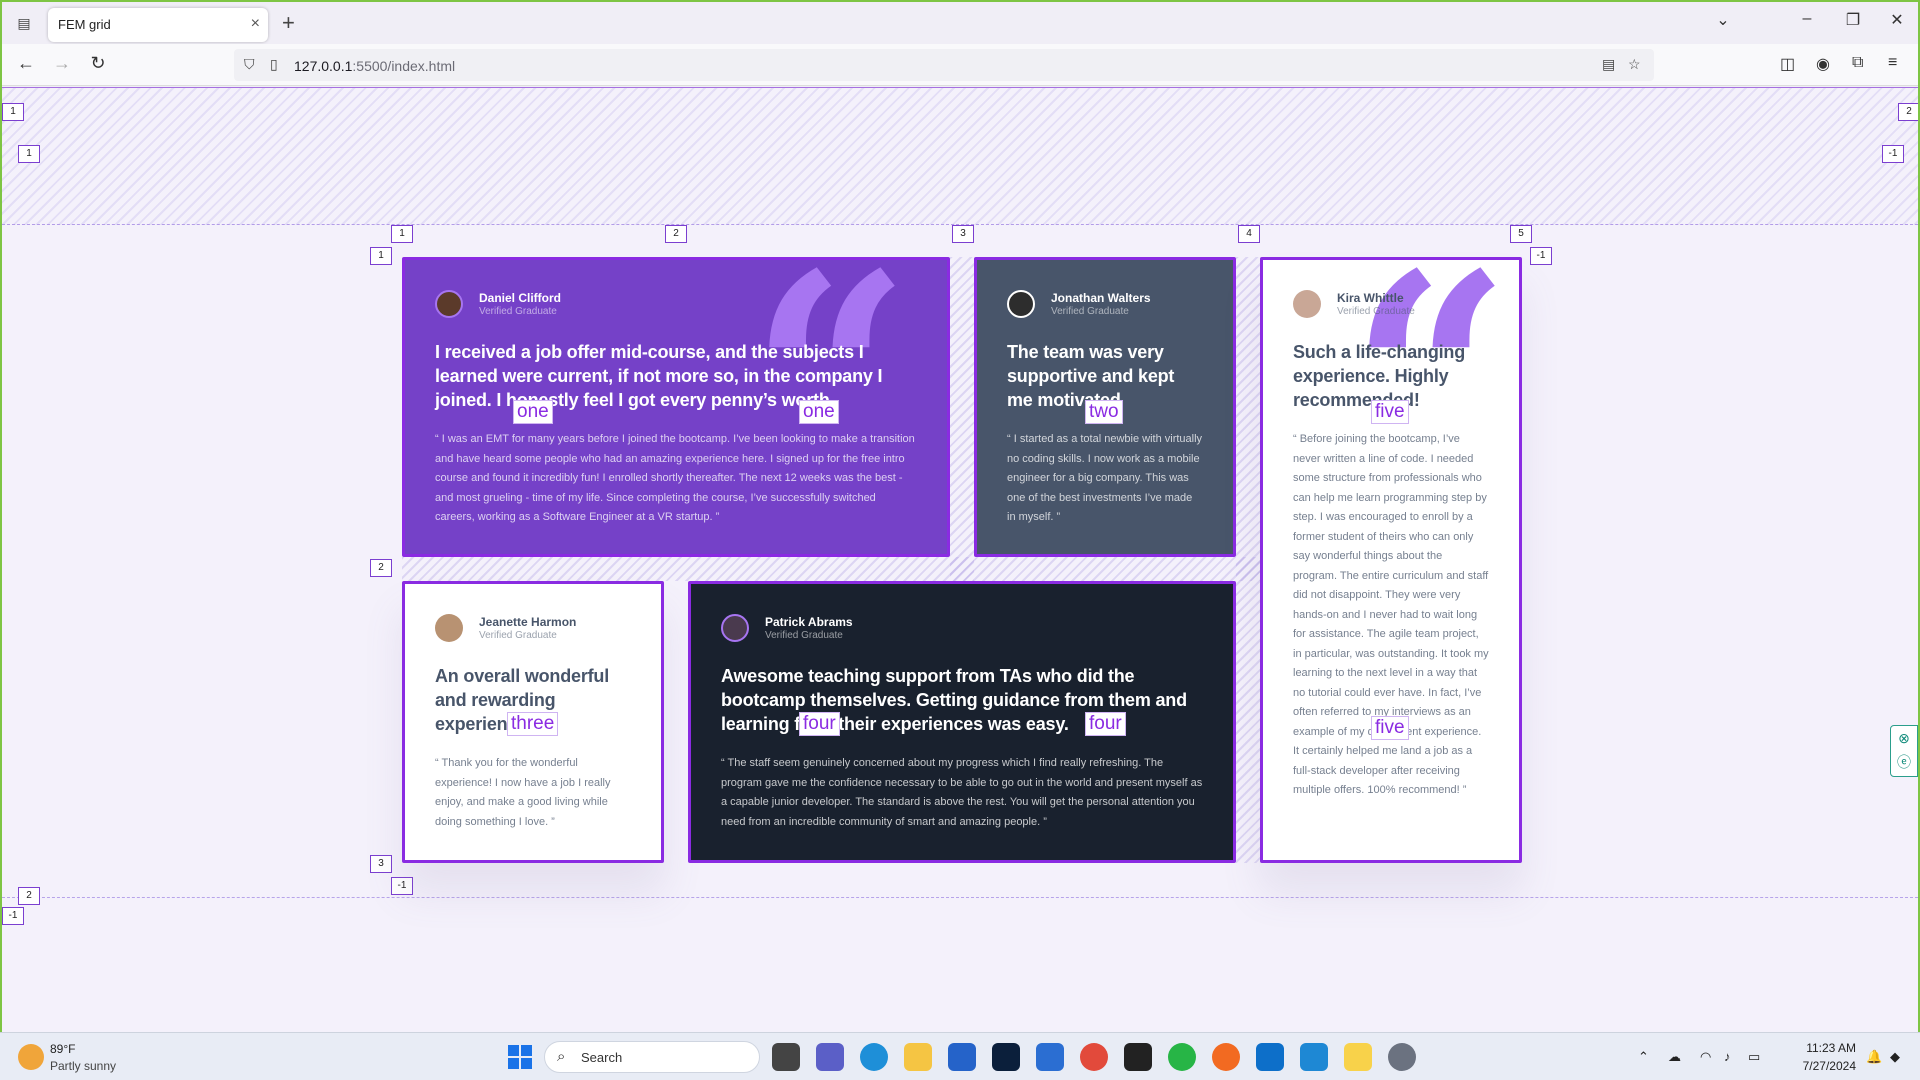 The width and height of the screenshot is (1920, 1080). What do you see at coordinates (1370, 298) in the screenshot?
I see `person-name: Kira Whittle` at bounding box center [1370, 298].